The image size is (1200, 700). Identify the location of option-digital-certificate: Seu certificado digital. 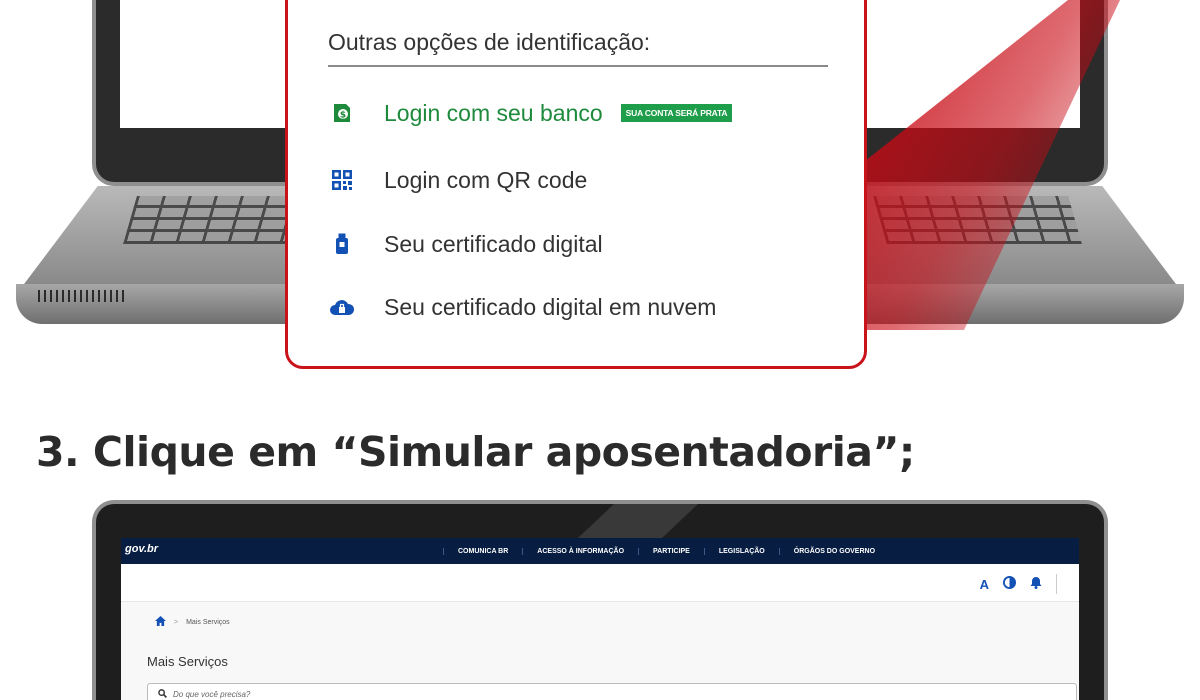
(465, 244).